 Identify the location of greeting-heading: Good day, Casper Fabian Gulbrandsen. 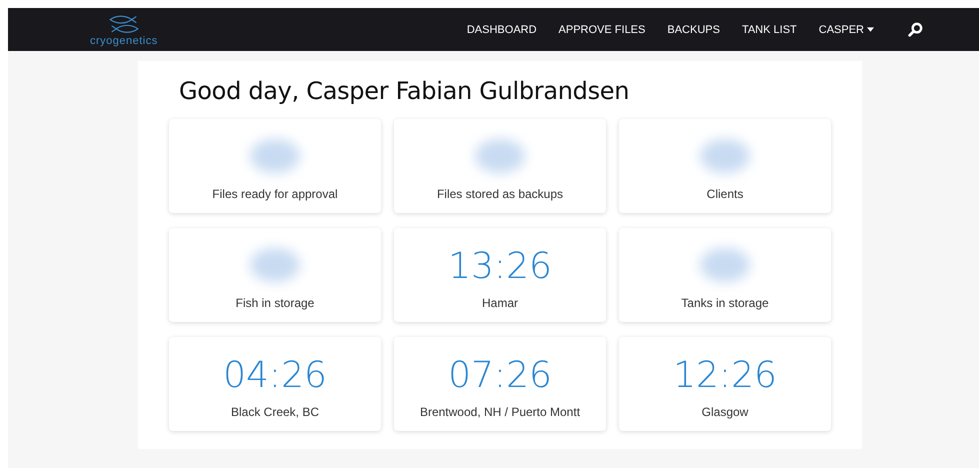
(404, 91).